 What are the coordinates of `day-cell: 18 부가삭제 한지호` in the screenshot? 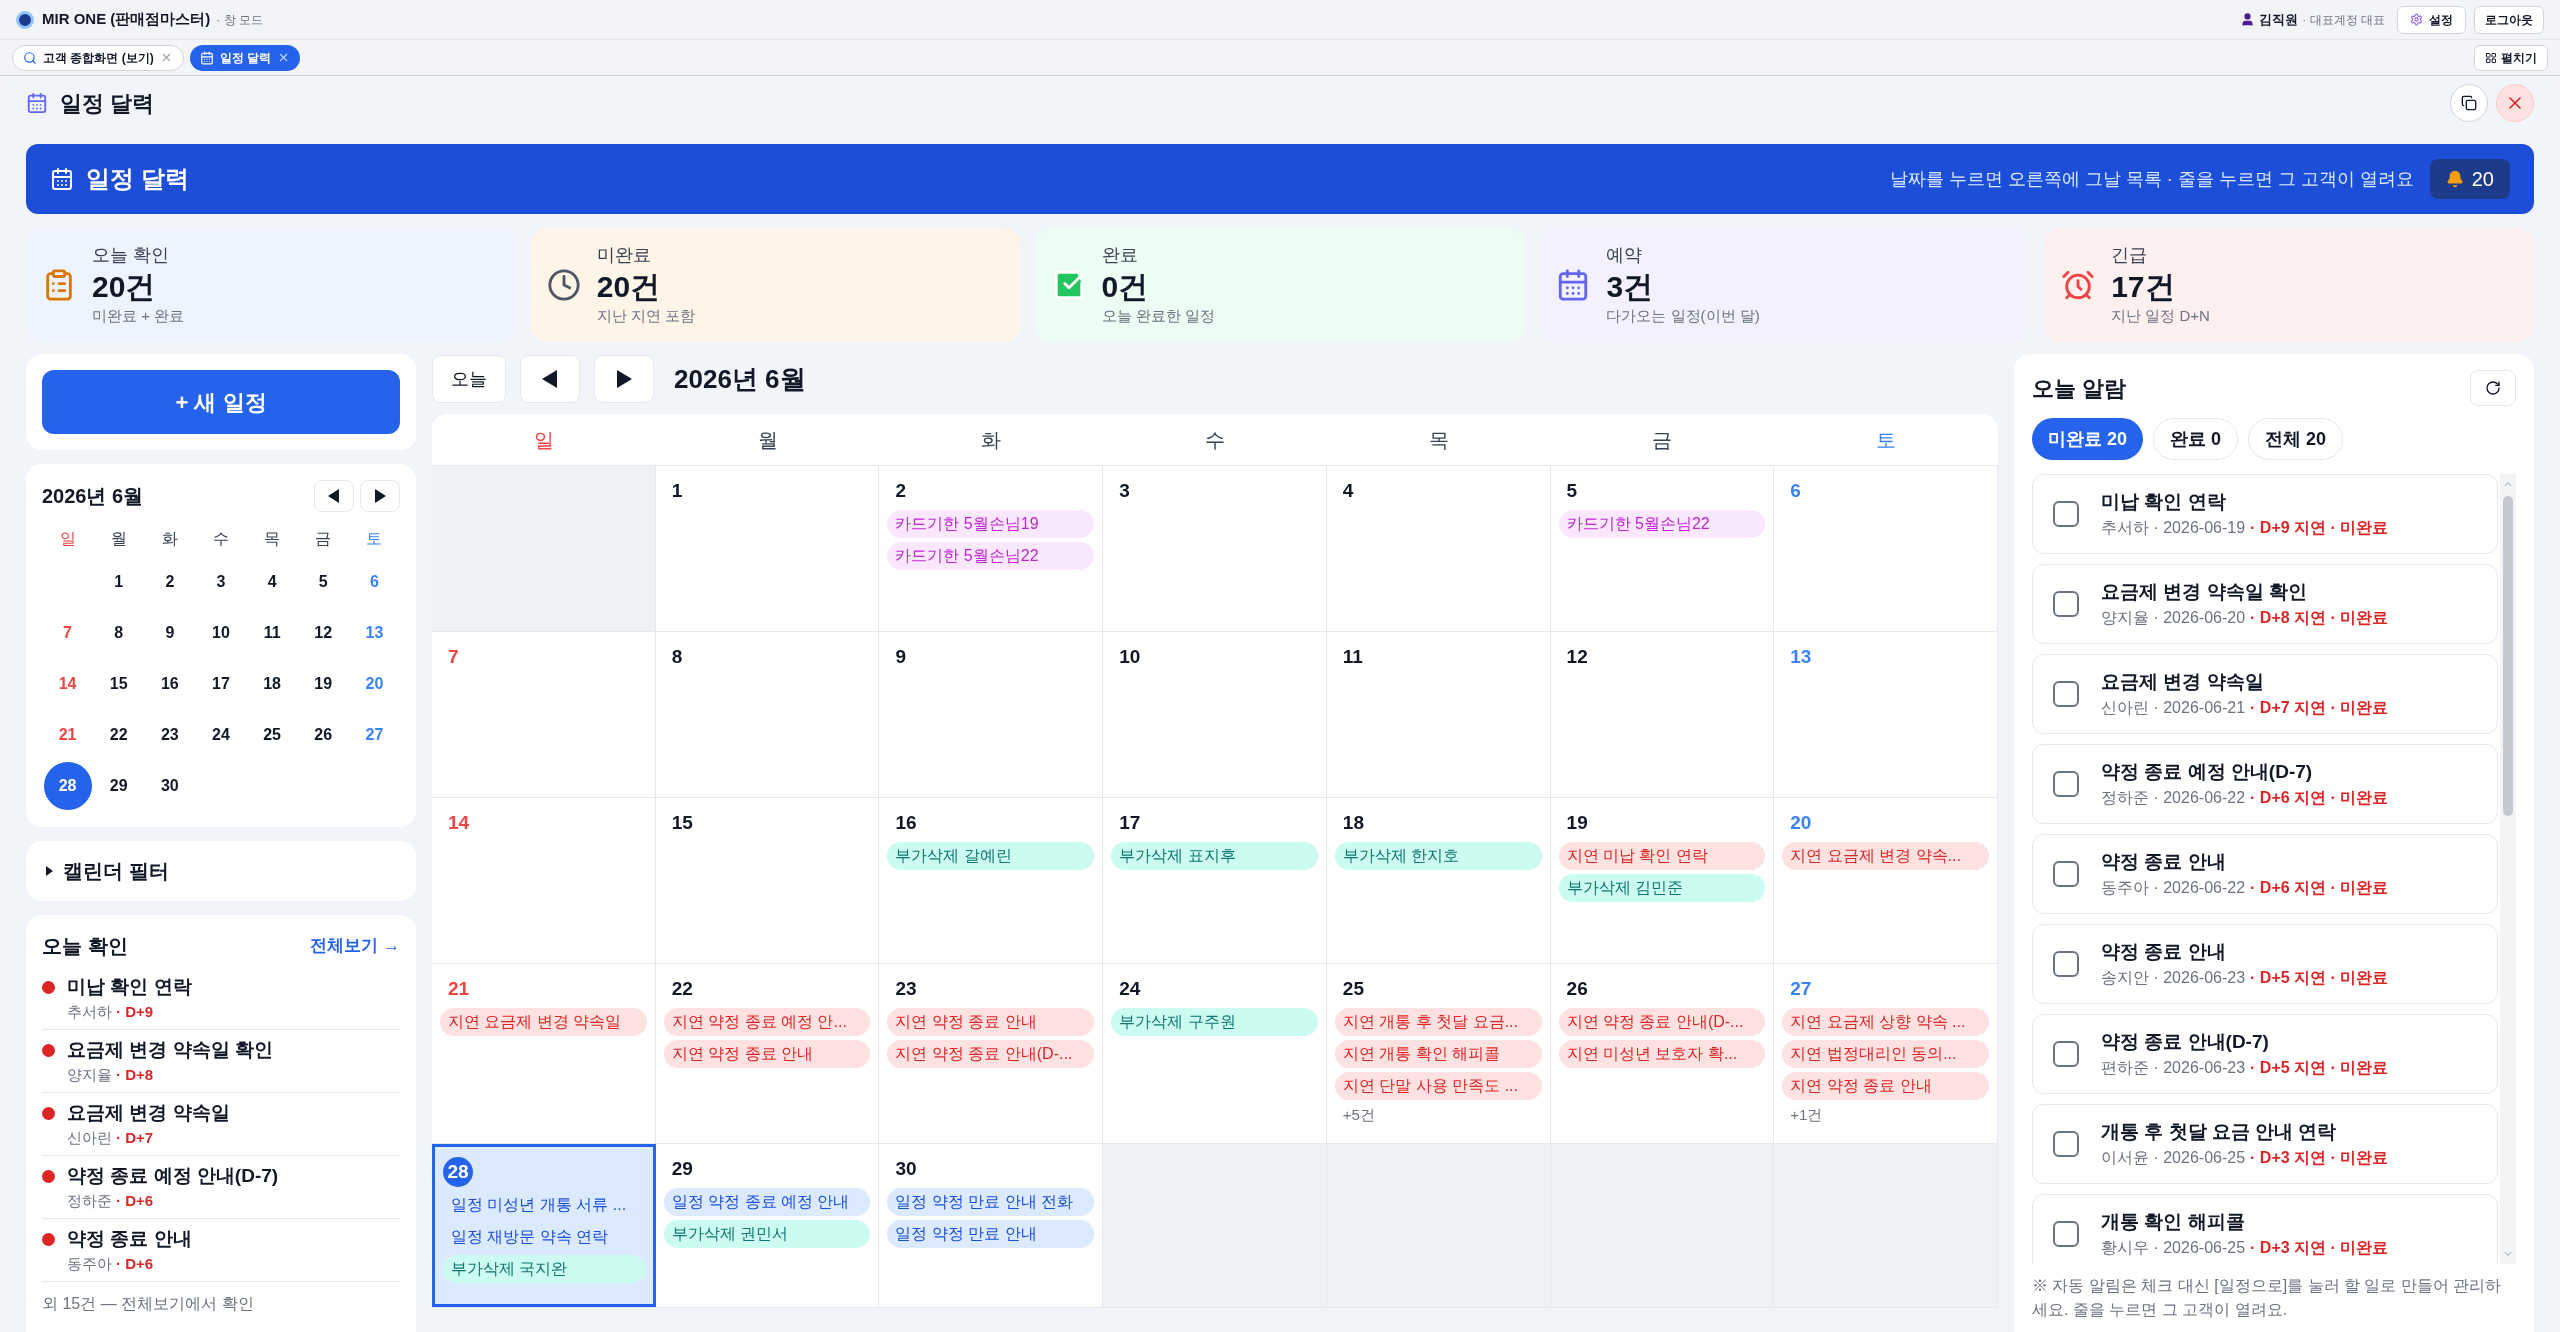 It's located at (1438, 880).